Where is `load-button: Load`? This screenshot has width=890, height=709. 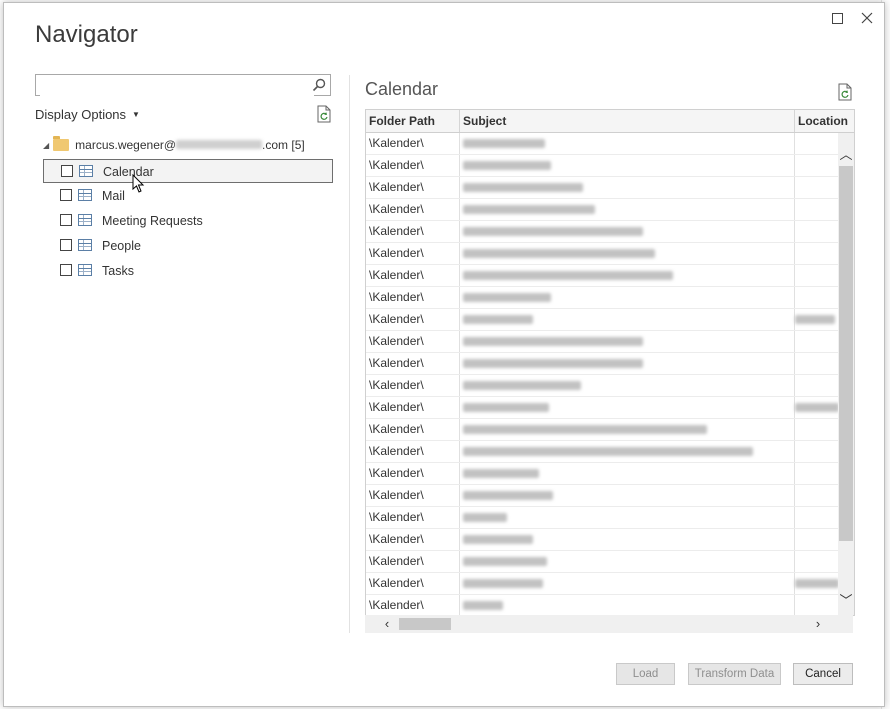 load-button: Load is located at coordinates (645, 674).